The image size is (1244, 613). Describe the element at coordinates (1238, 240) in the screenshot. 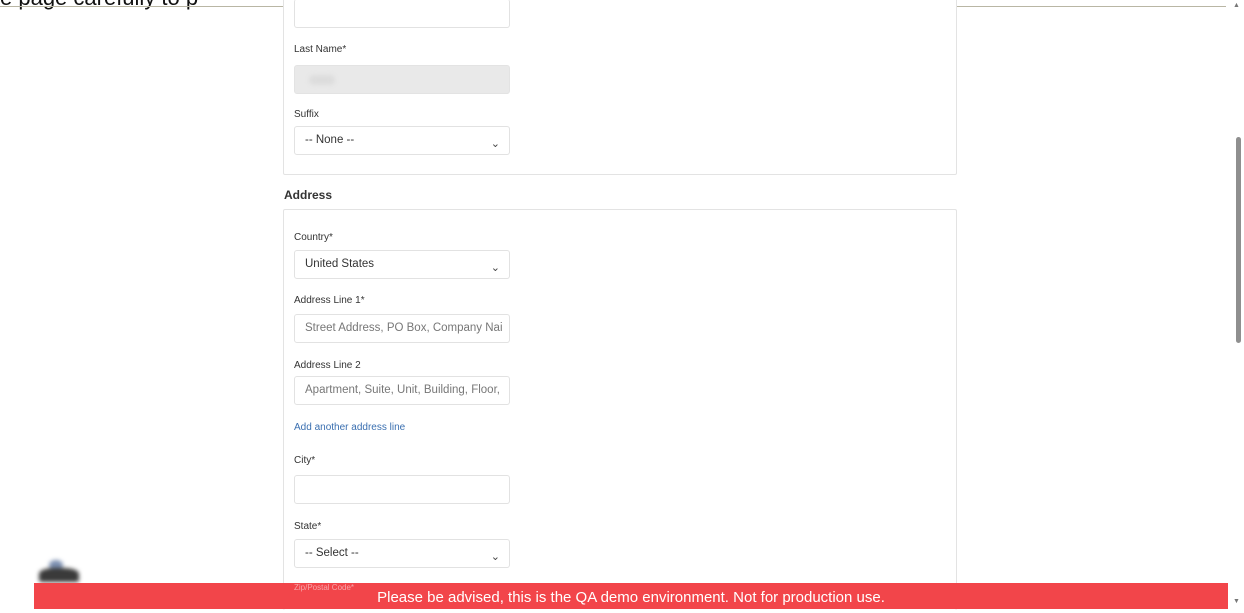

I see `scrollbar-thumb` at that location.